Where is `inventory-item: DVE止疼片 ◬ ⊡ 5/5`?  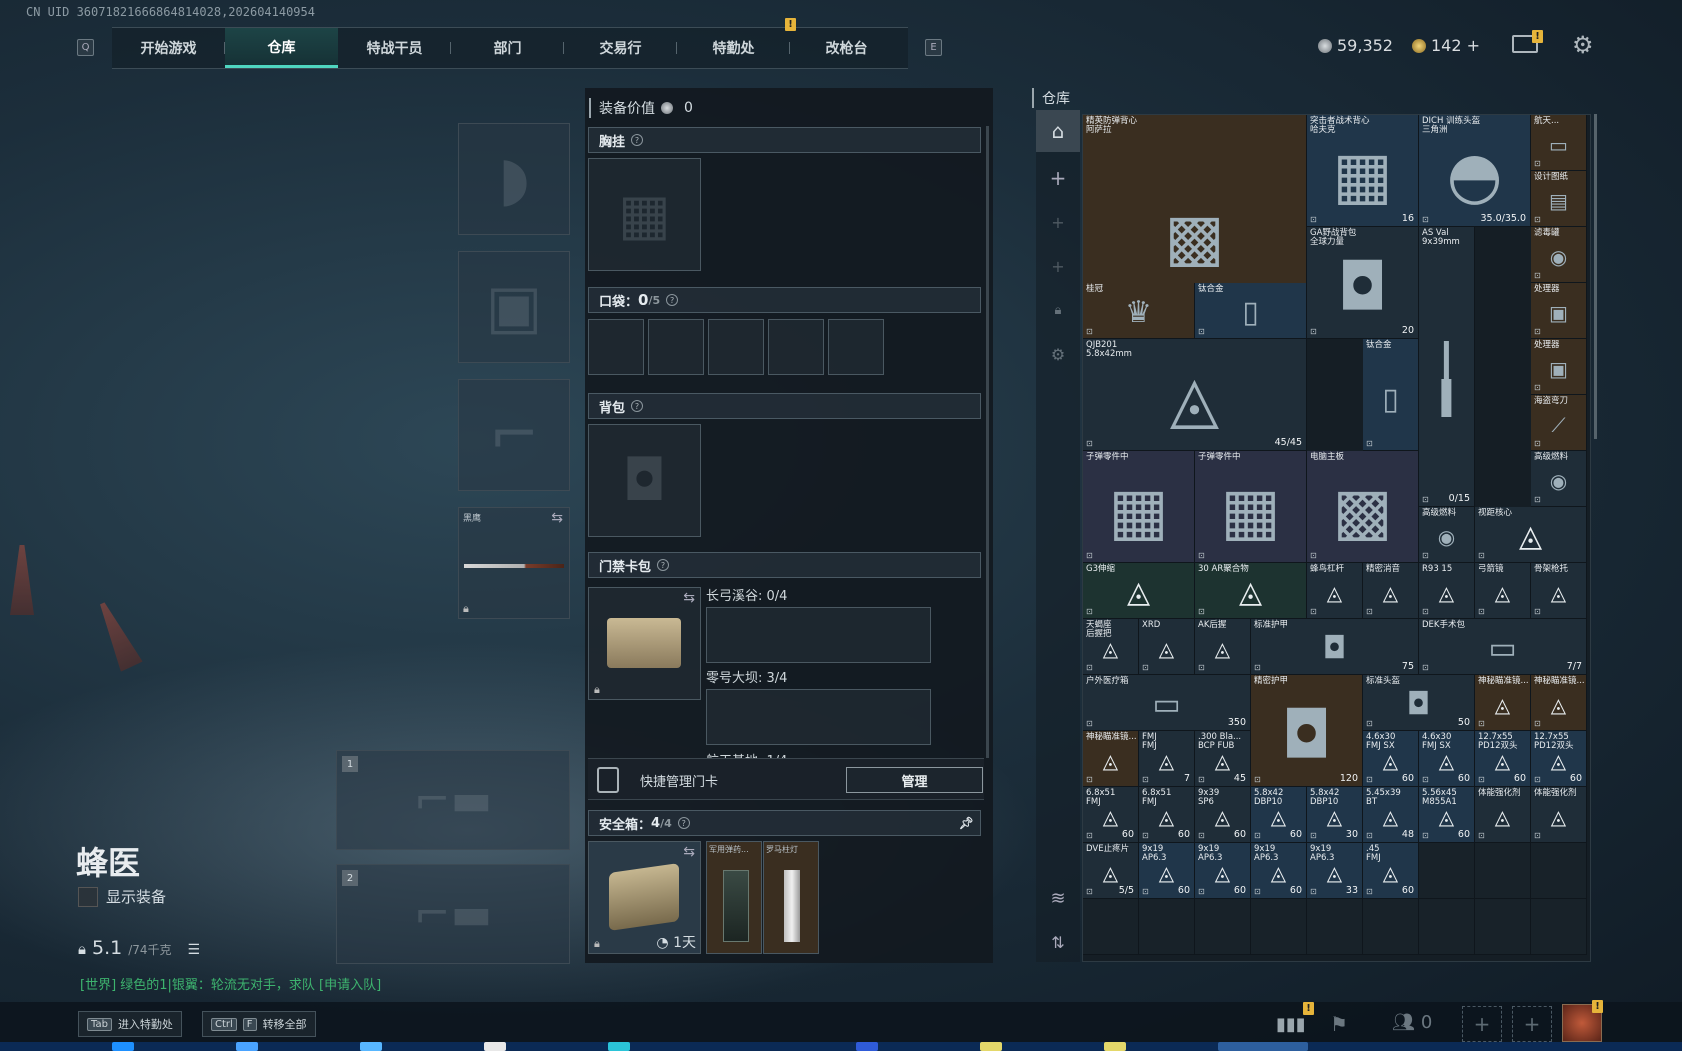
inventory-item: DVE止疼片 ◬ ⊡ 5/5 is located at coordinates (1111, 871).